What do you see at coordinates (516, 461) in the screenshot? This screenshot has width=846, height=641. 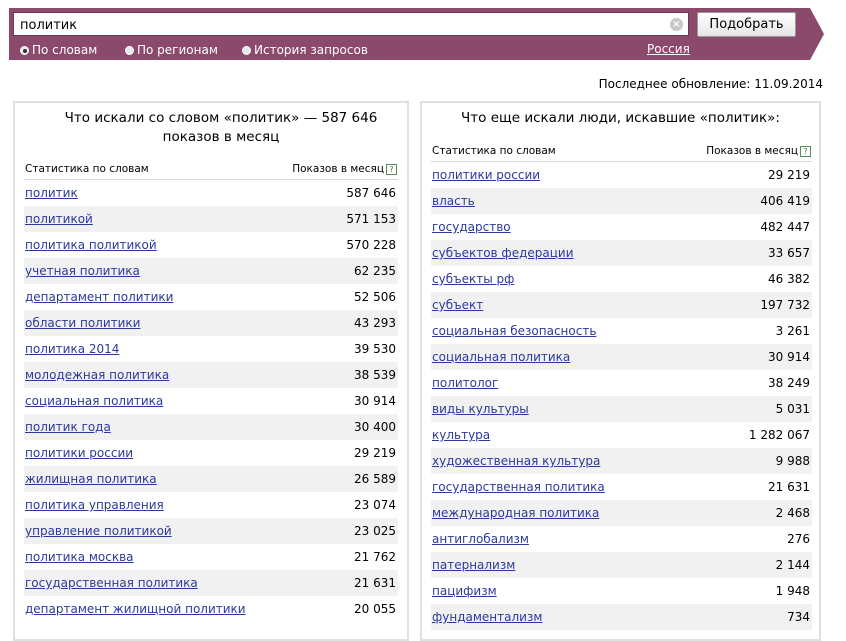 I see `keyword-link: художественная культура` at bounding box center [516, 461].